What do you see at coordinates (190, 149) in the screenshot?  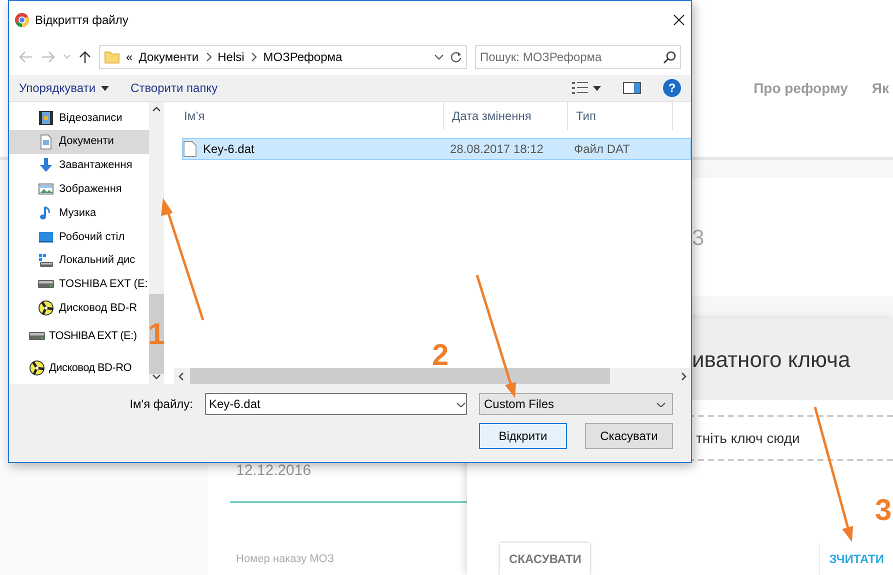 I see `file-icon` at bounding box center [190, 149].